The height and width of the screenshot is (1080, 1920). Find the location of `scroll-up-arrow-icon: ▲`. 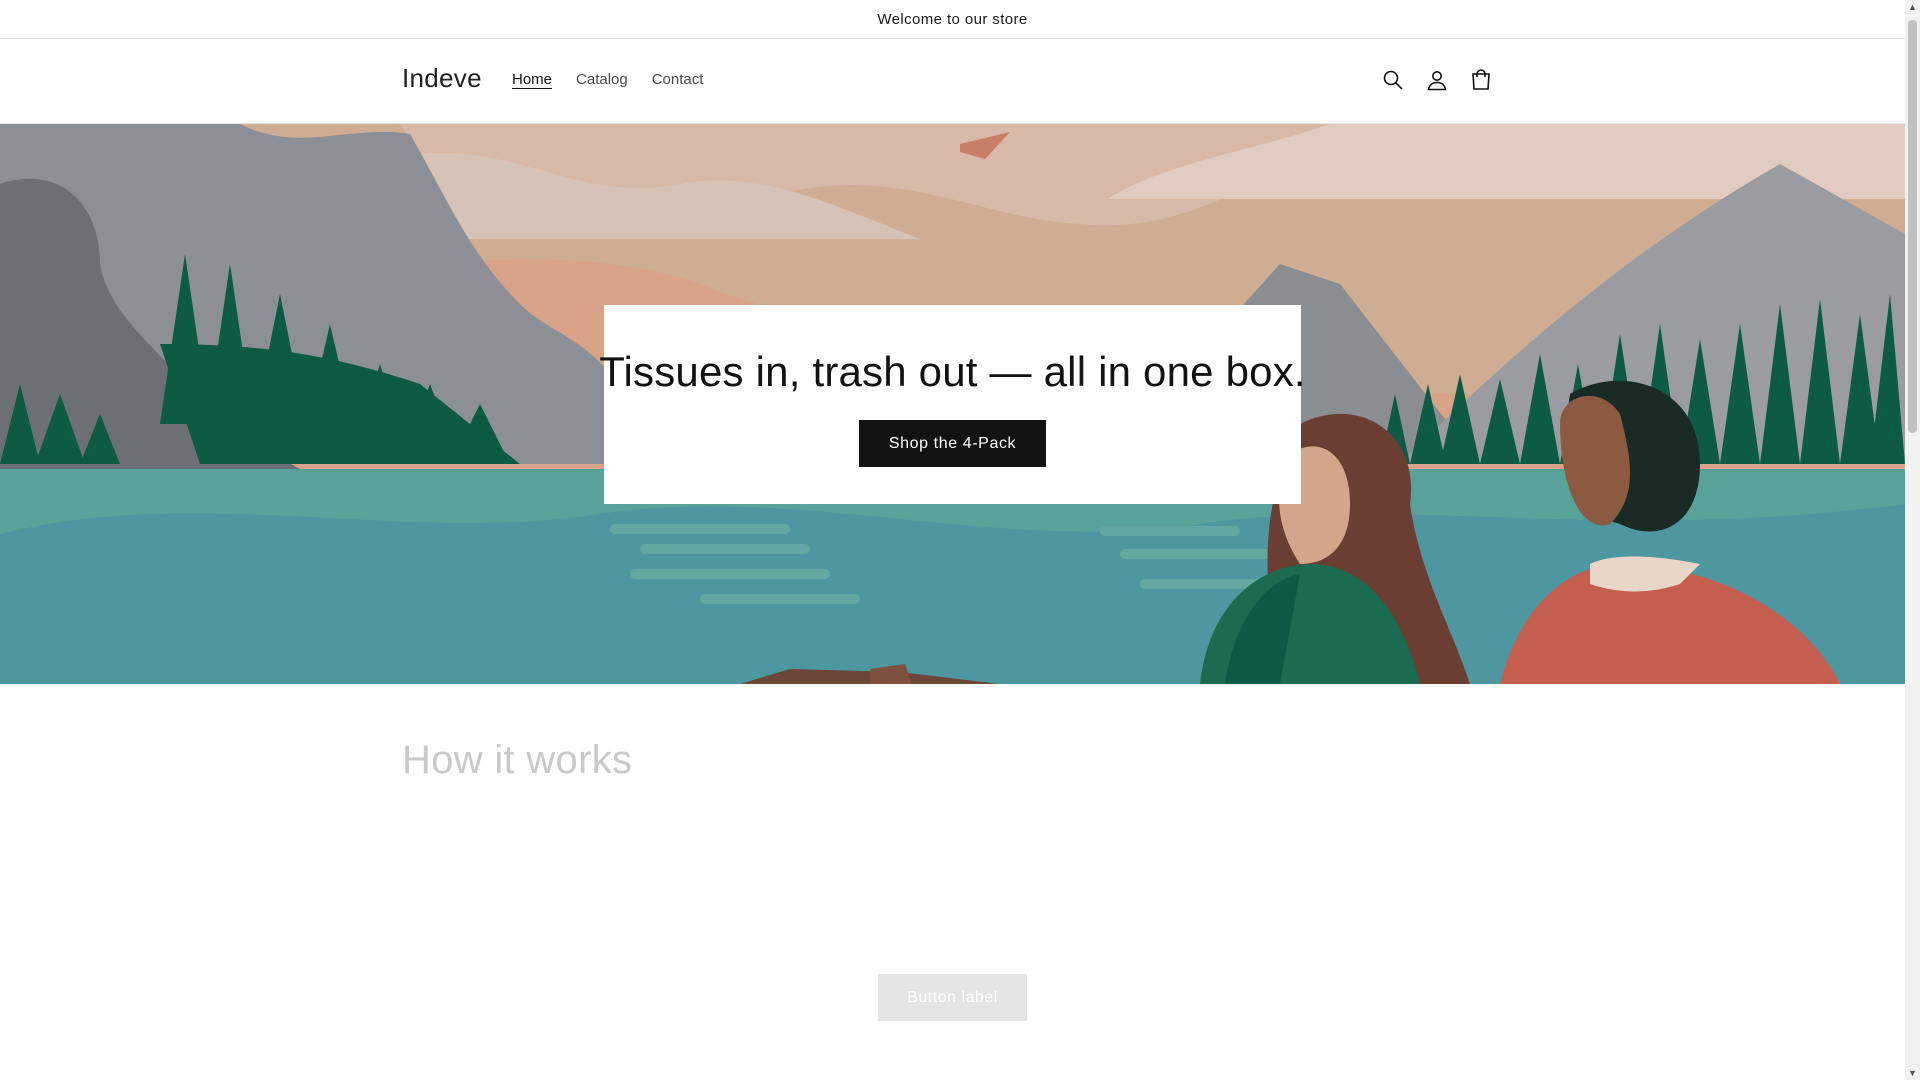

scroll-up-arrow-icon: ▲ is located at coordinates (1912, 7).